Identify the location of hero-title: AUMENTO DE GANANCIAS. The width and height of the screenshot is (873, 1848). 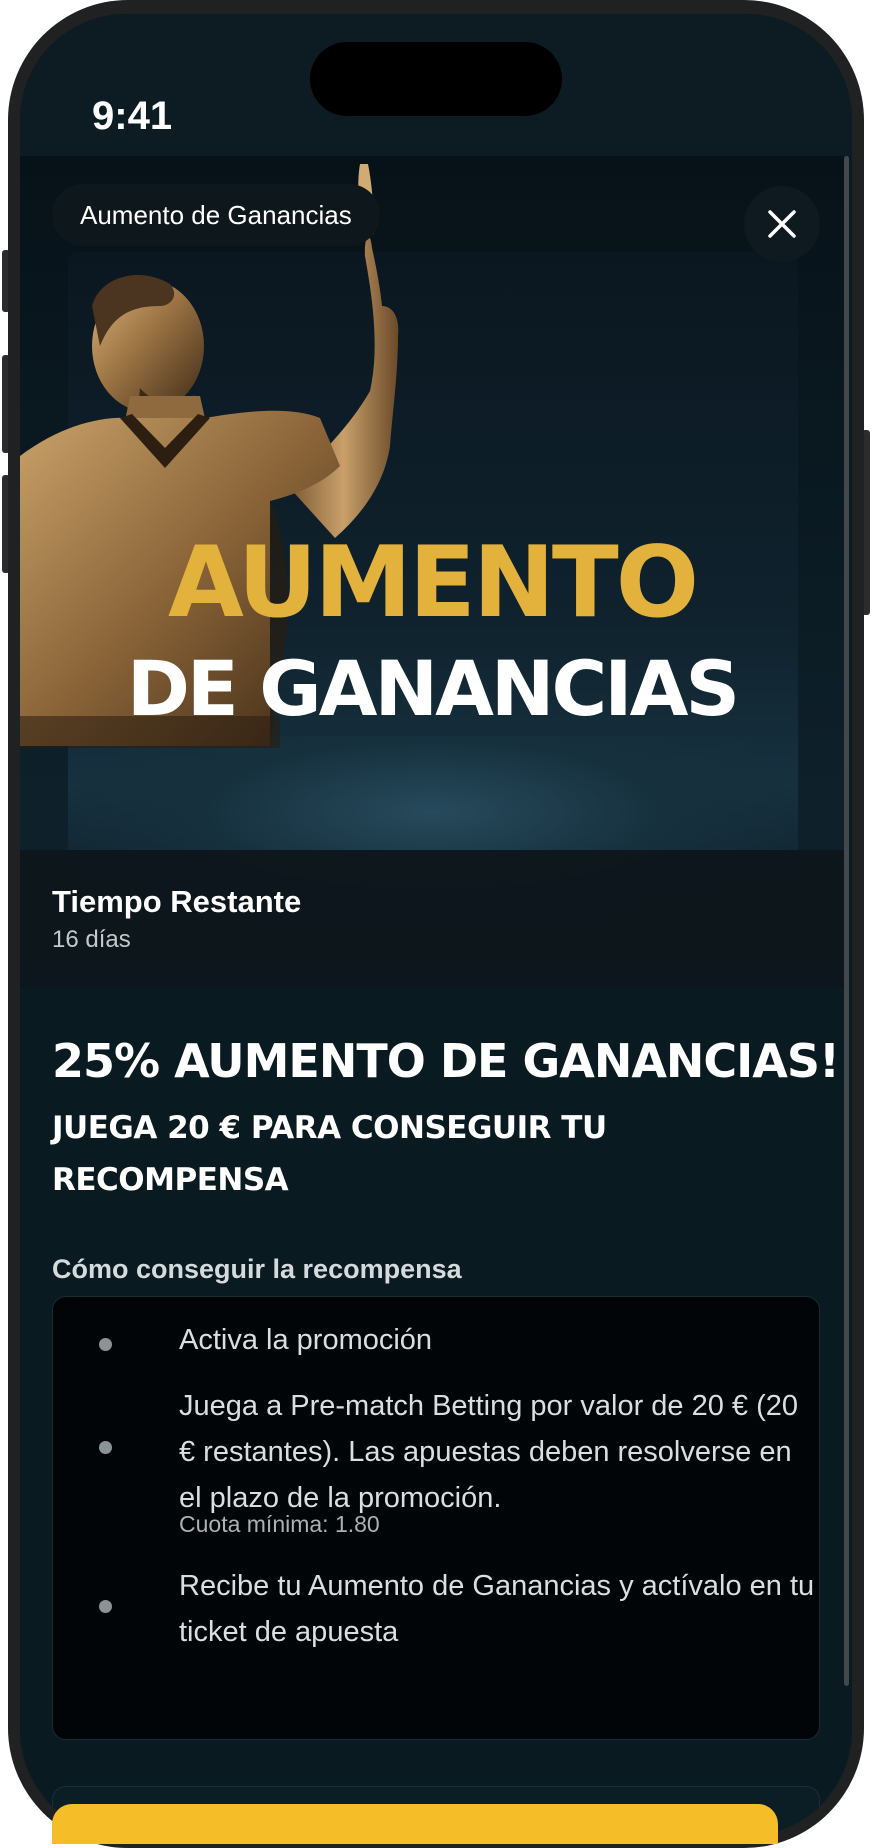
(432, 629).